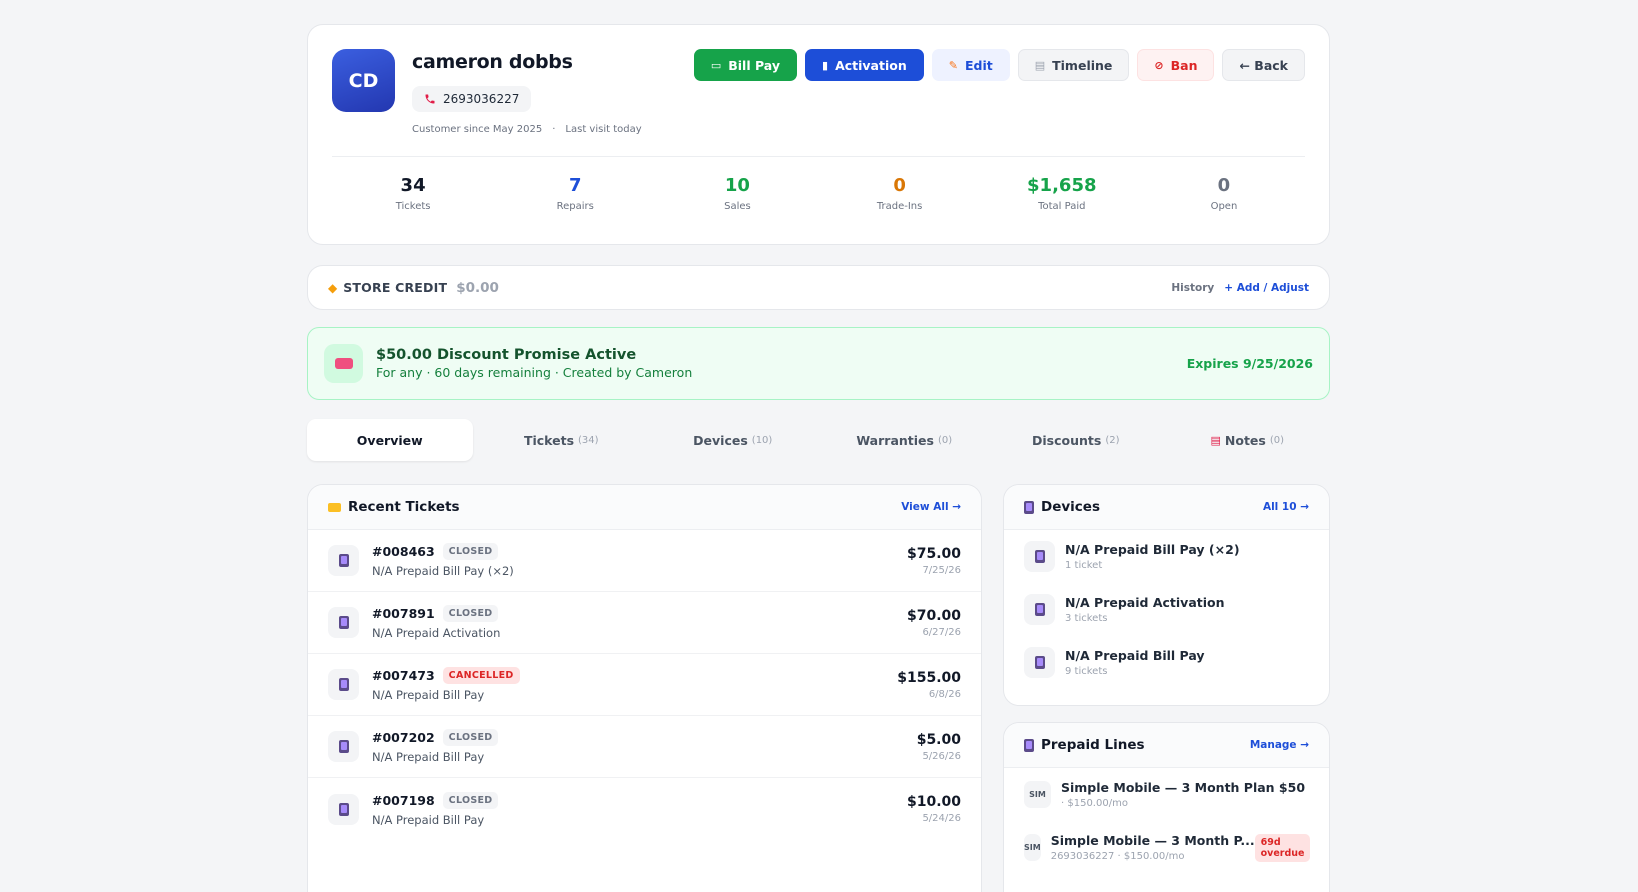 Image resolution: width=1638 pixels, height=892 pixels. I want to click on tag-icon: ◆, so click(333, 287).